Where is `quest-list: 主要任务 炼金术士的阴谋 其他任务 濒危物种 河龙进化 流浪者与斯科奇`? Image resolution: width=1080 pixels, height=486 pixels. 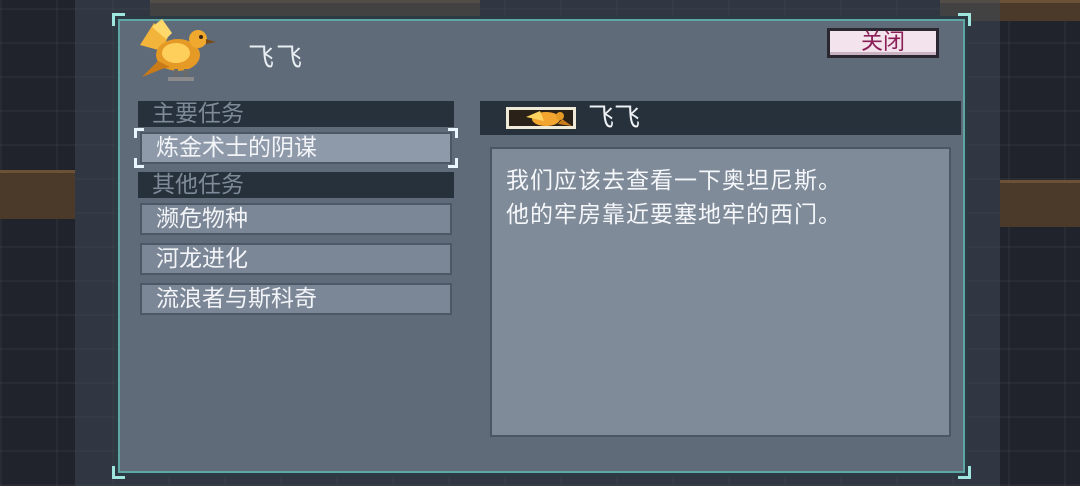 quest-list: 主要任务 炼金术士的阴谋 其他任务 濒危物种 河龙进化 流浪者与斯科奇 is located at coordinates (296, 212).